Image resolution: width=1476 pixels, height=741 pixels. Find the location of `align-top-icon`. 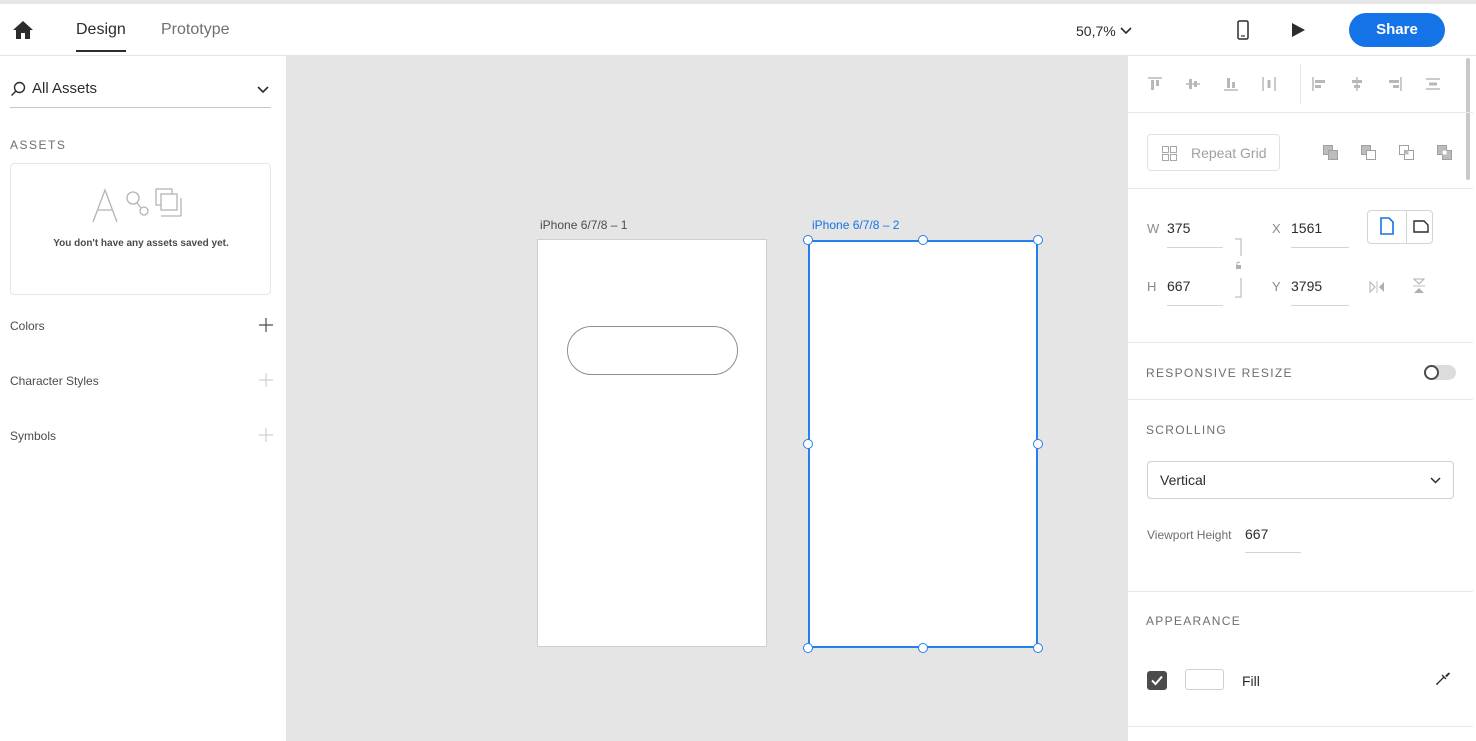

align-top-icon is located at coordinates (1155, 84).